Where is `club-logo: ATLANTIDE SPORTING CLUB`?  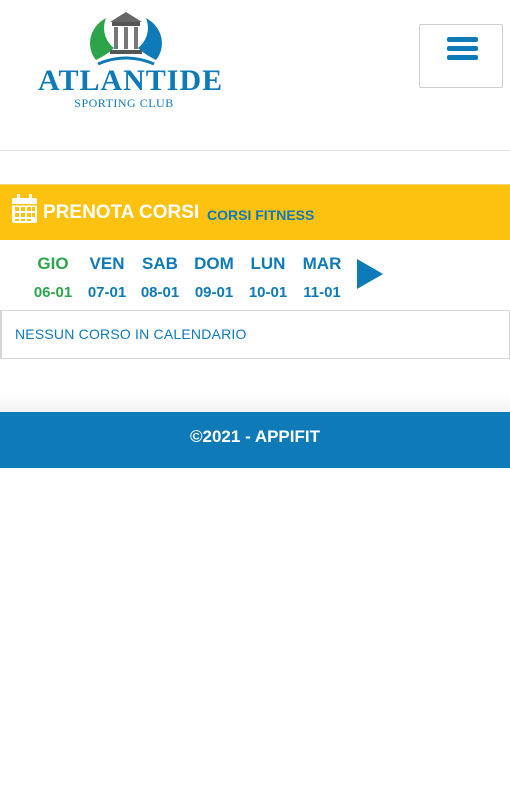 club-logo: ATLANTIDE SPORTING CLUB is located at coordinates (131, 60).